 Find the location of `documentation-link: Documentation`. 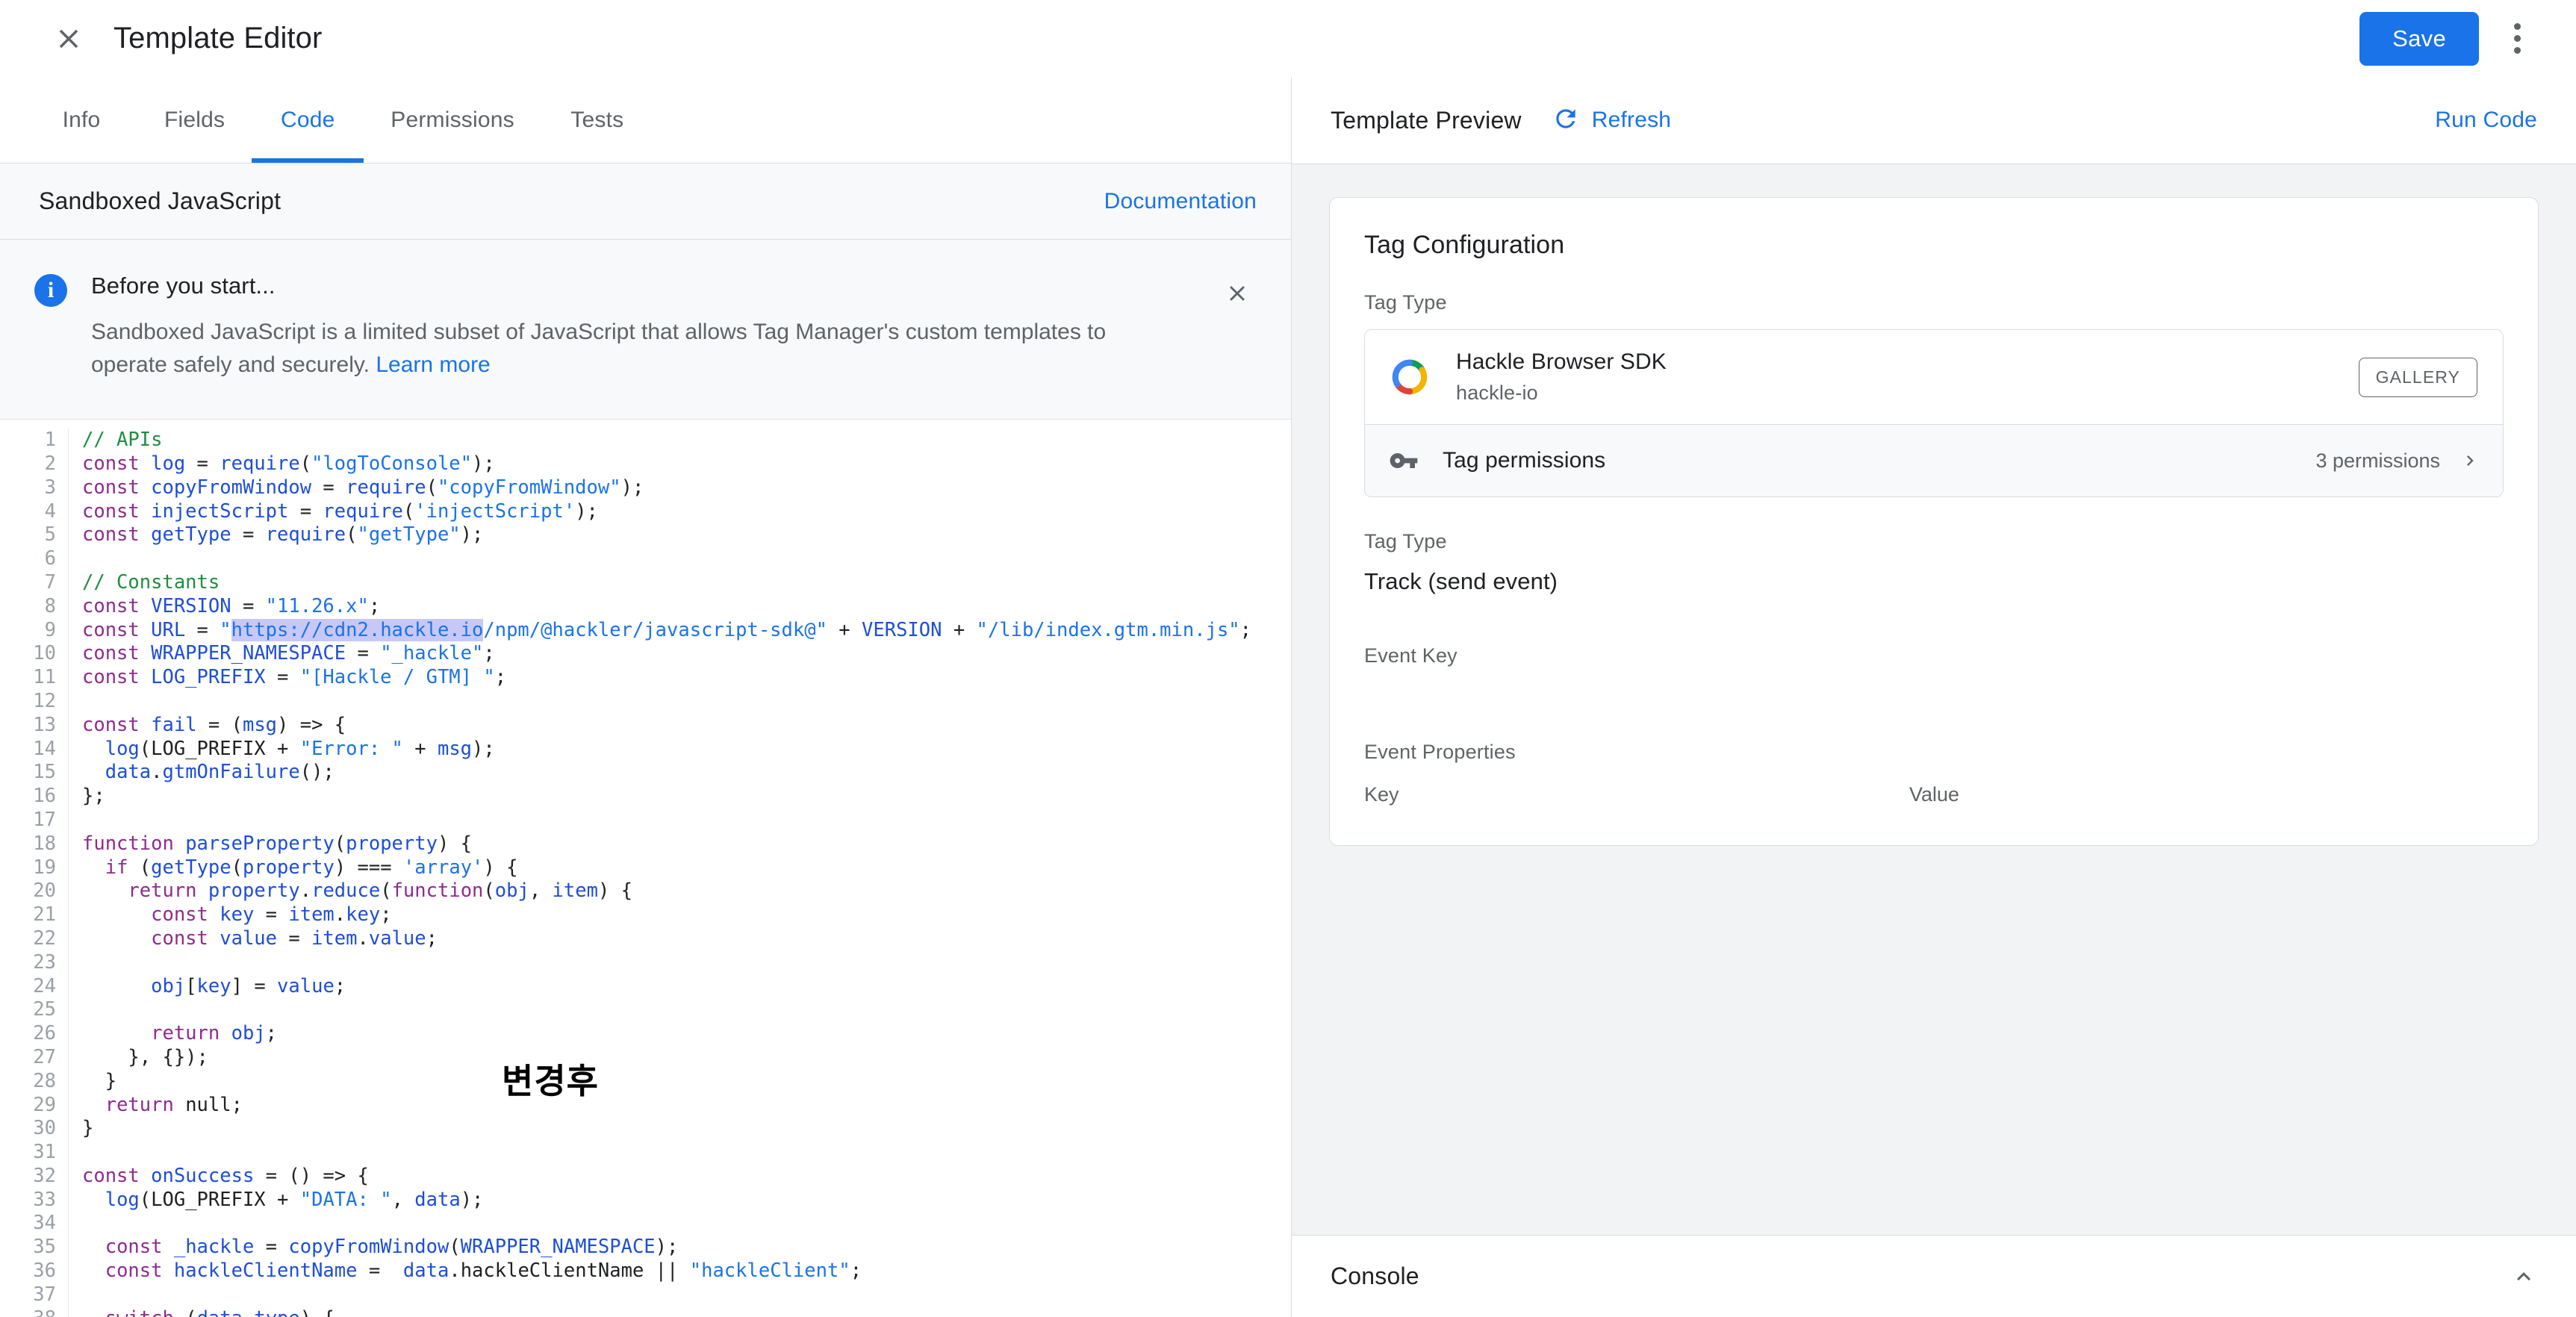

documentation-link: Documentation is located at coordinates (1180, 201).